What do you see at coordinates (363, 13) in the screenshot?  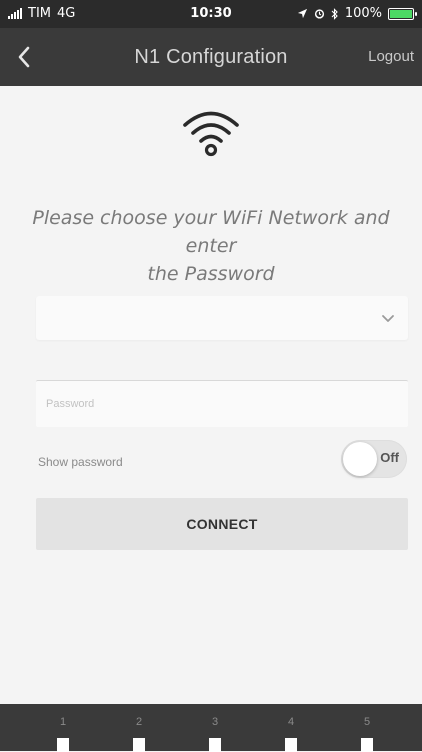 I see `battery-percent: 100%` at bounding box center [363, 13].